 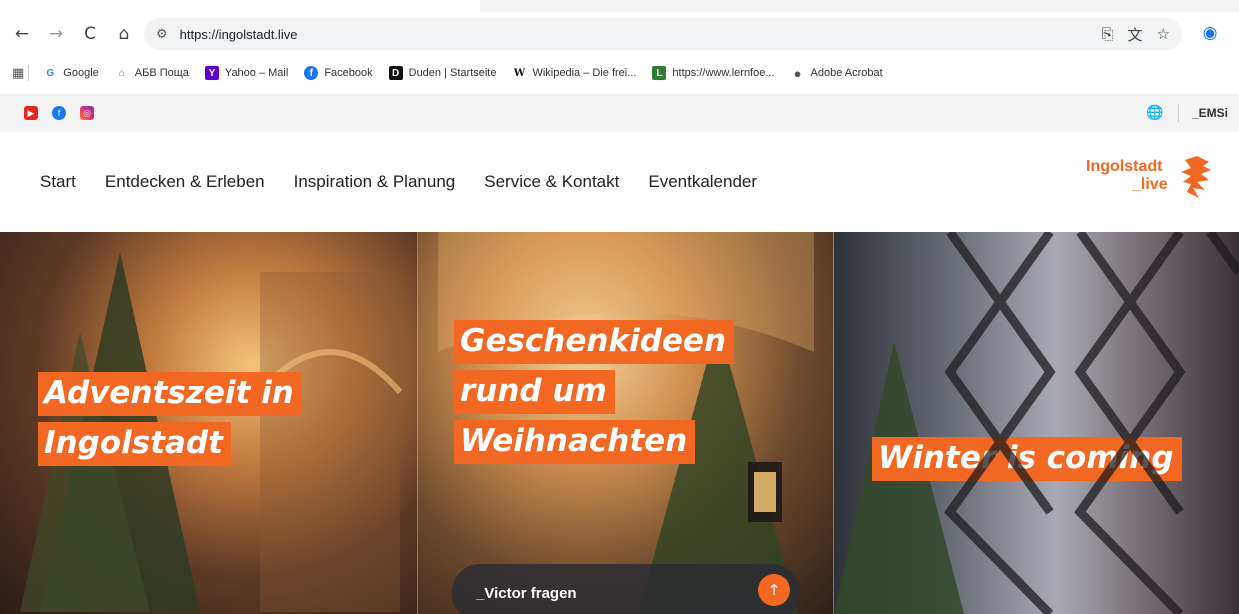 What do you see at coordinates (170, 394) in the screenshot?
I see `headline-line: Adventszeit in` at bounding box center [170, 394].